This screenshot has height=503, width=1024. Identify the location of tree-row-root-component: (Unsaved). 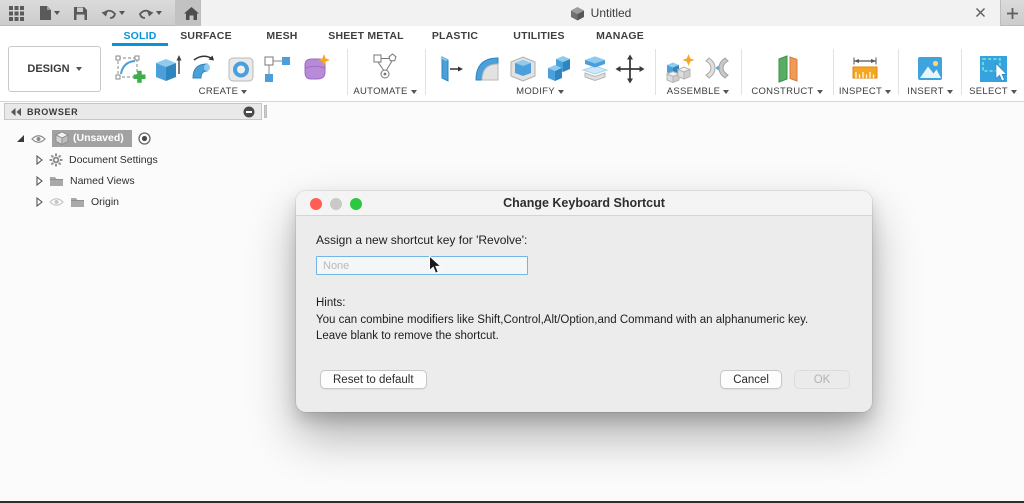
(133, 138).